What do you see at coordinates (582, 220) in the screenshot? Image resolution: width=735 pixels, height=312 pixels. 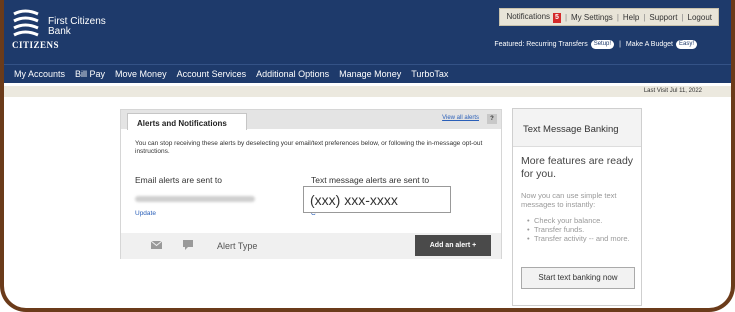 I see `list-item: Check your balance.` at bounding box center [582, 220].